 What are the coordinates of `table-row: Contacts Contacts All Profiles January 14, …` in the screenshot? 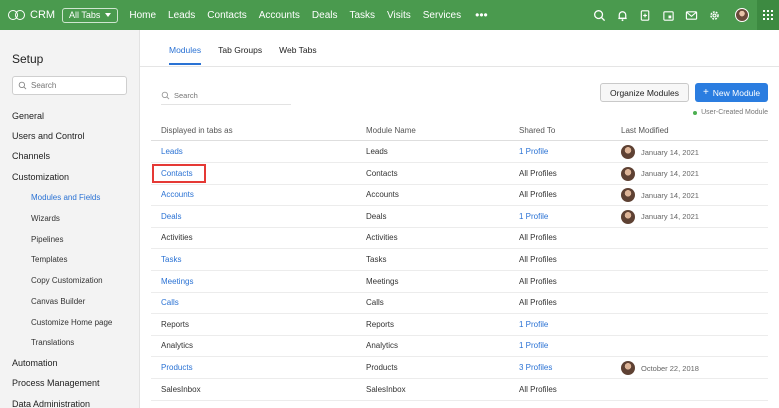 It's located at (459, 174).